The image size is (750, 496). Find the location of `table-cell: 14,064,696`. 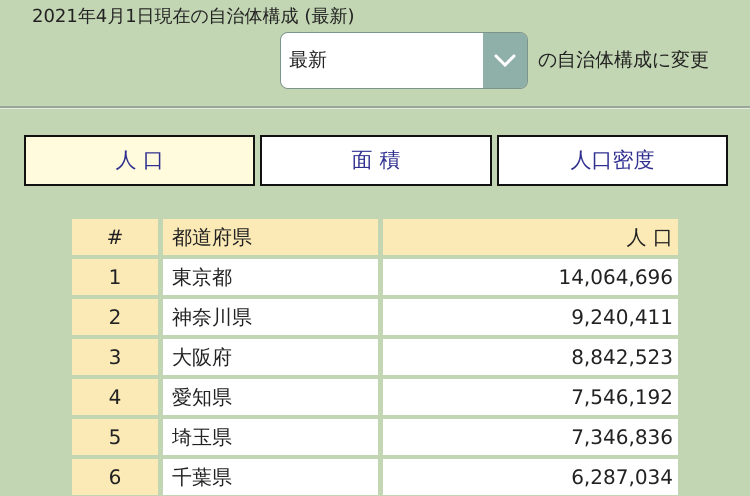

table-cell: 14,064,696 is located at coordinates (530, 277).